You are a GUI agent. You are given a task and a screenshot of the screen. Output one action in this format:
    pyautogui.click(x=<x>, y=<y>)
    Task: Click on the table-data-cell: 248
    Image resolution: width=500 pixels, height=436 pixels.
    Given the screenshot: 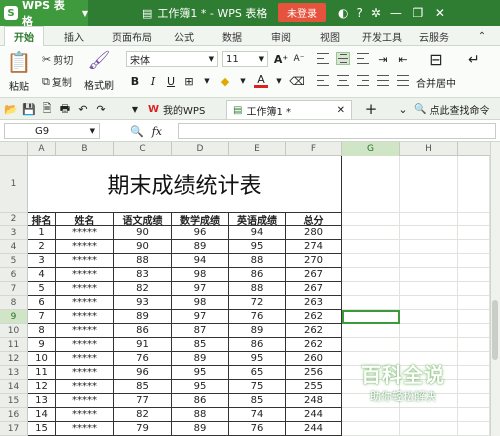 What is the action you would take?
    pyautogui.click(x=314, y=401)
    